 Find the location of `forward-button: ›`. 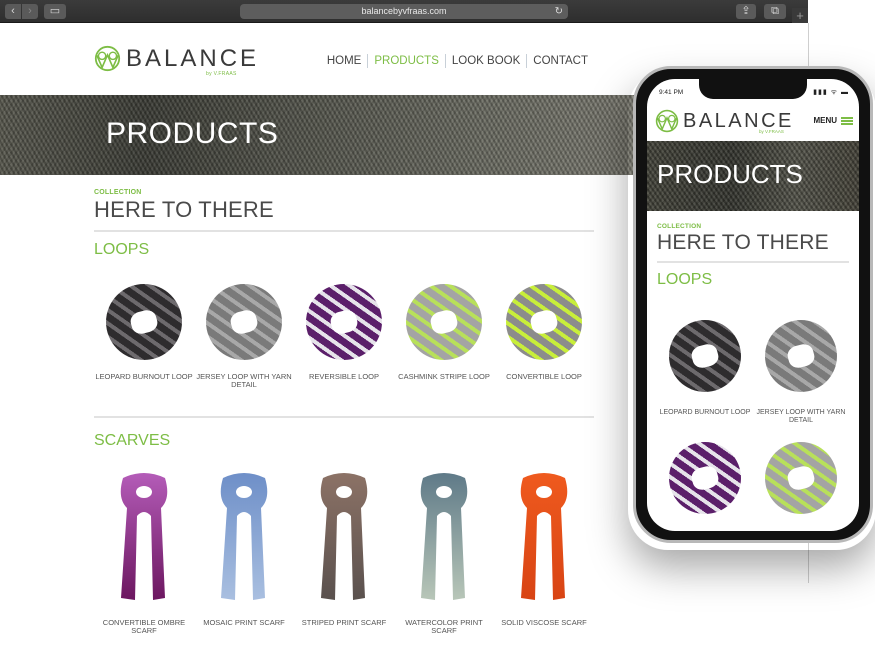

forward-button: › is located at coordinates (30, 11).